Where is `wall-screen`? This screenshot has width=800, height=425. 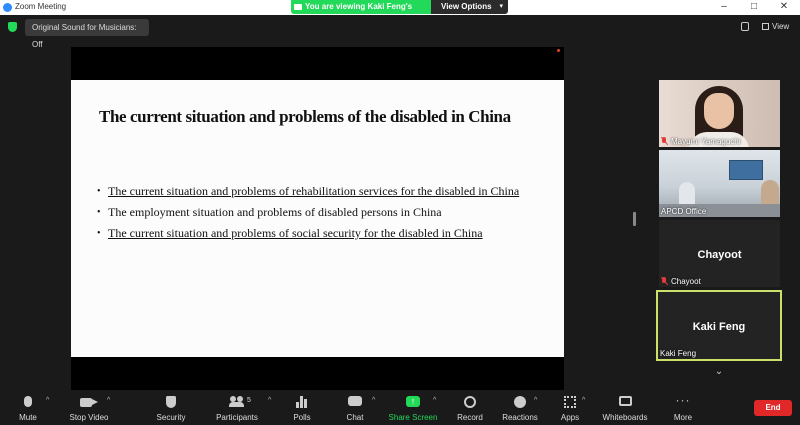
wall-screen is located at coordinates (746, 170).